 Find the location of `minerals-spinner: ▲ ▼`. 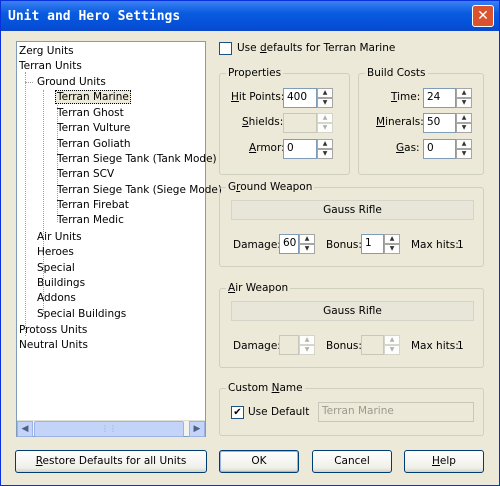

minerals-spinner: ▲ ▼ is located at coordinates (464, 123).